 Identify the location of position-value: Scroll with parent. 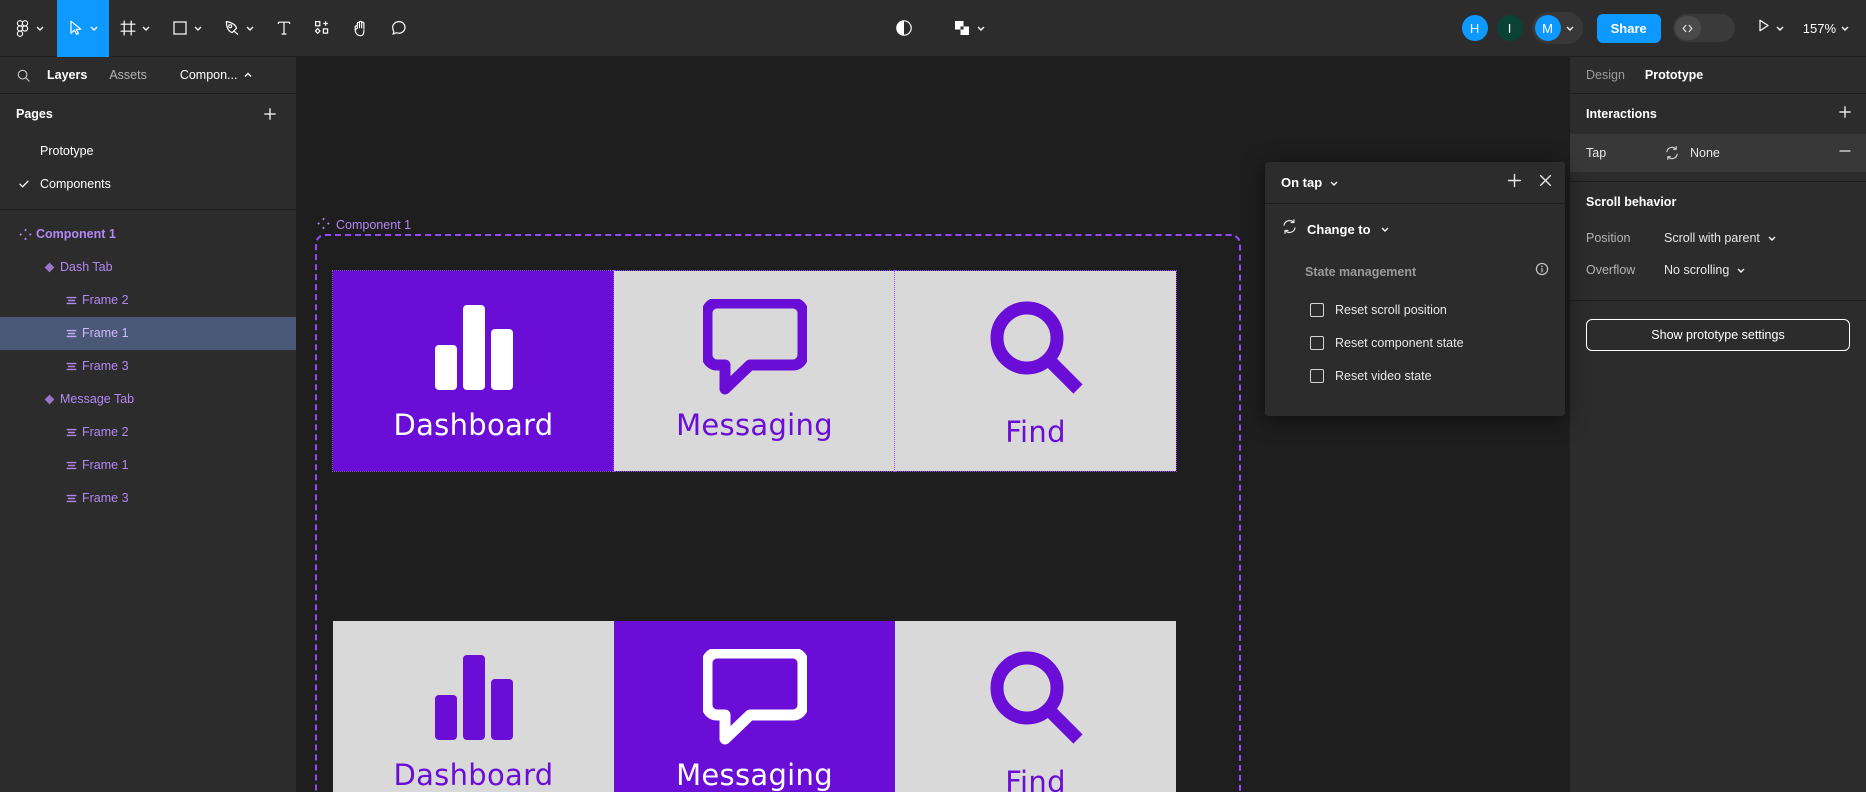
(1712, 238).